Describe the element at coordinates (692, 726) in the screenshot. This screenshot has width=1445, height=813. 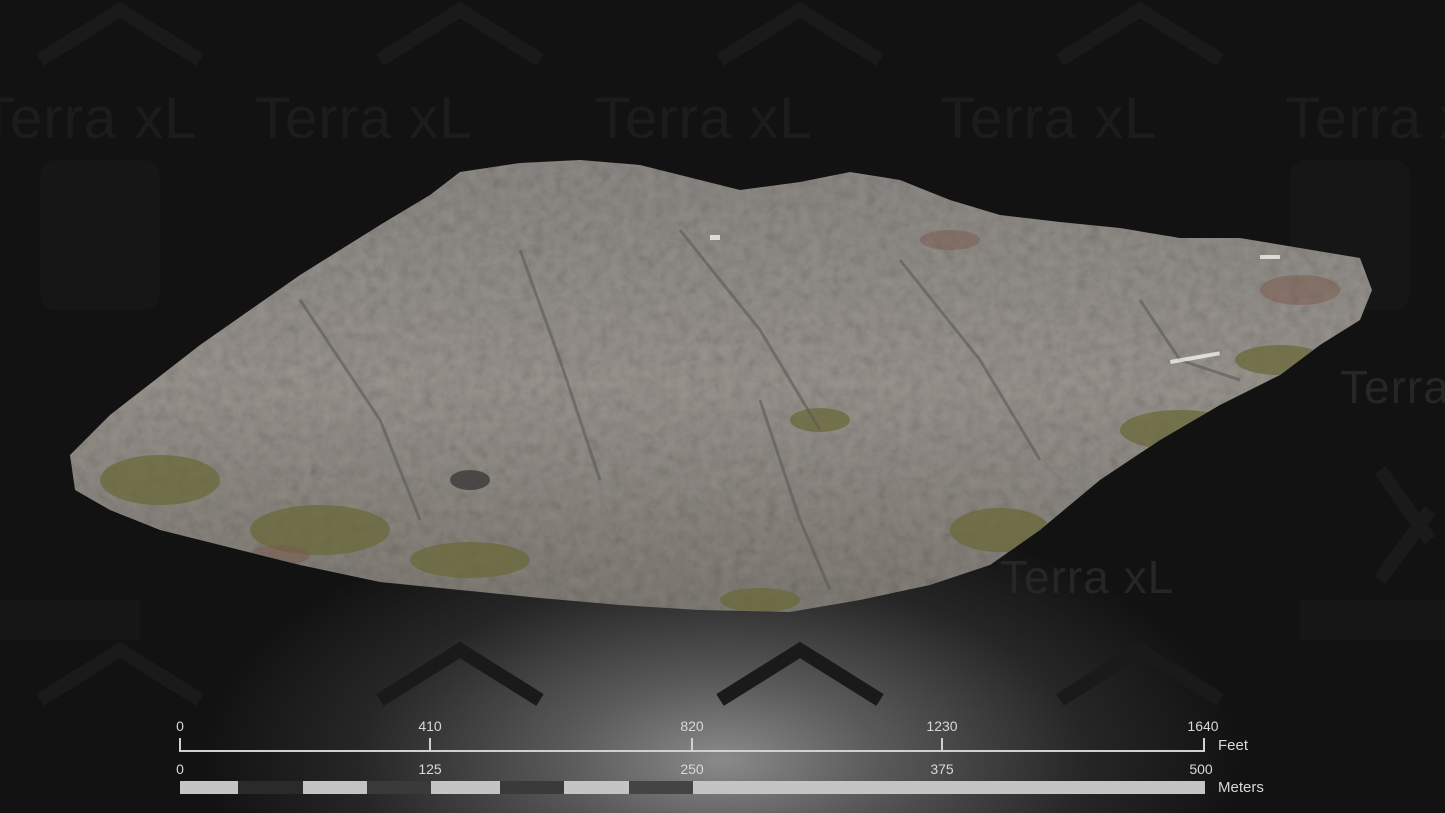
I see `feet-tick-label: 820` at that location.